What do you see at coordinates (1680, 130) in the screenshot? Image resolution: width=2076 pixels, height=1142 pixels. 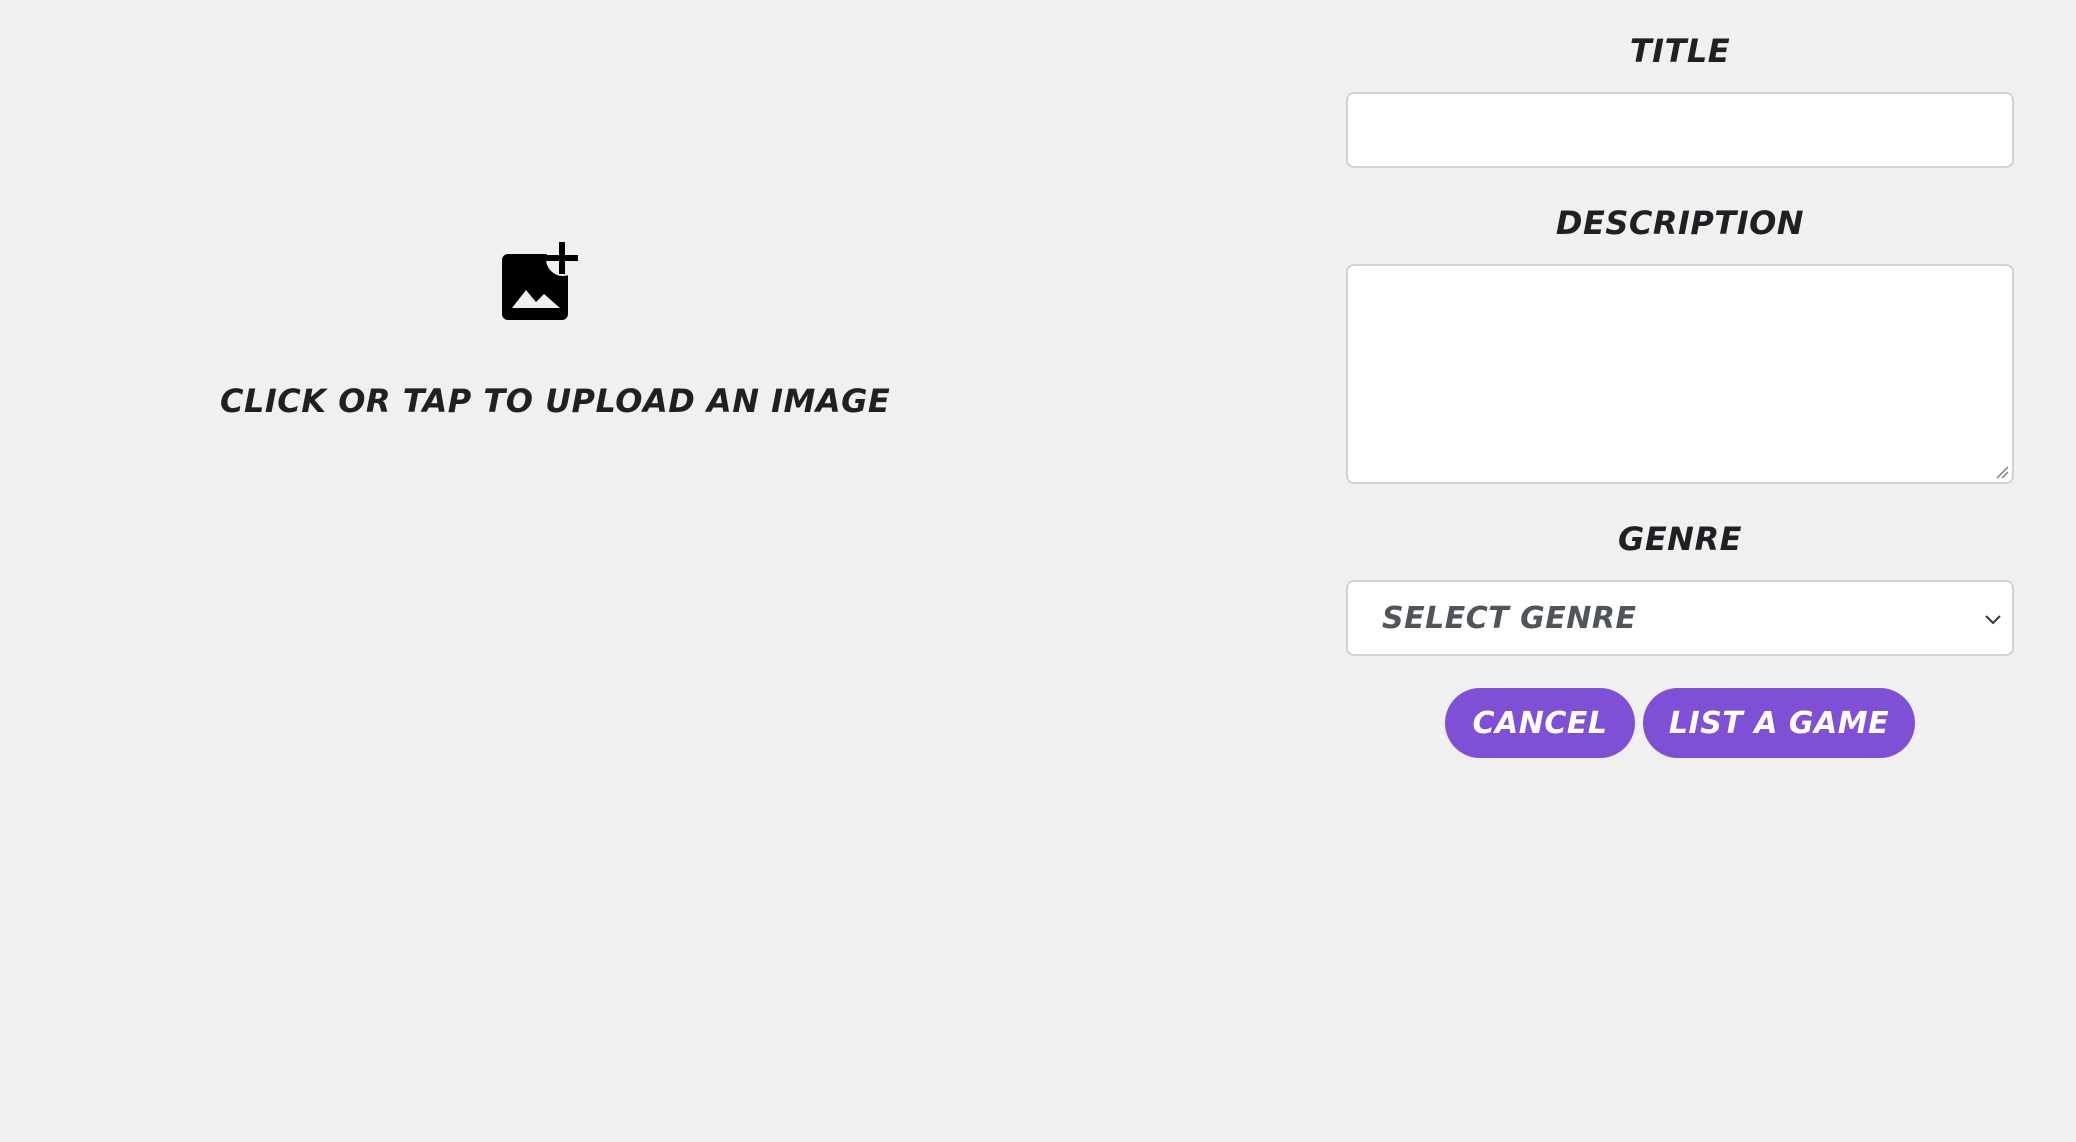 I see `title-input` at bounding box center [1680, 130].